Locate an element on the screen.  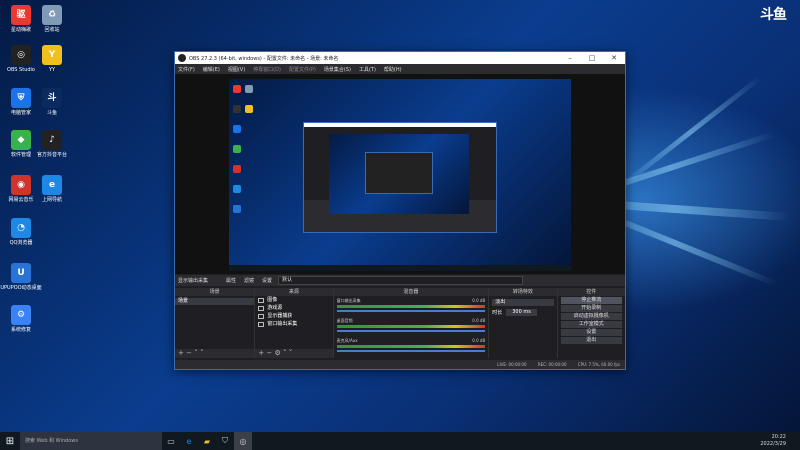
desktop-icon: ⚙ 系统修复 is located at coordinates (21, 319).